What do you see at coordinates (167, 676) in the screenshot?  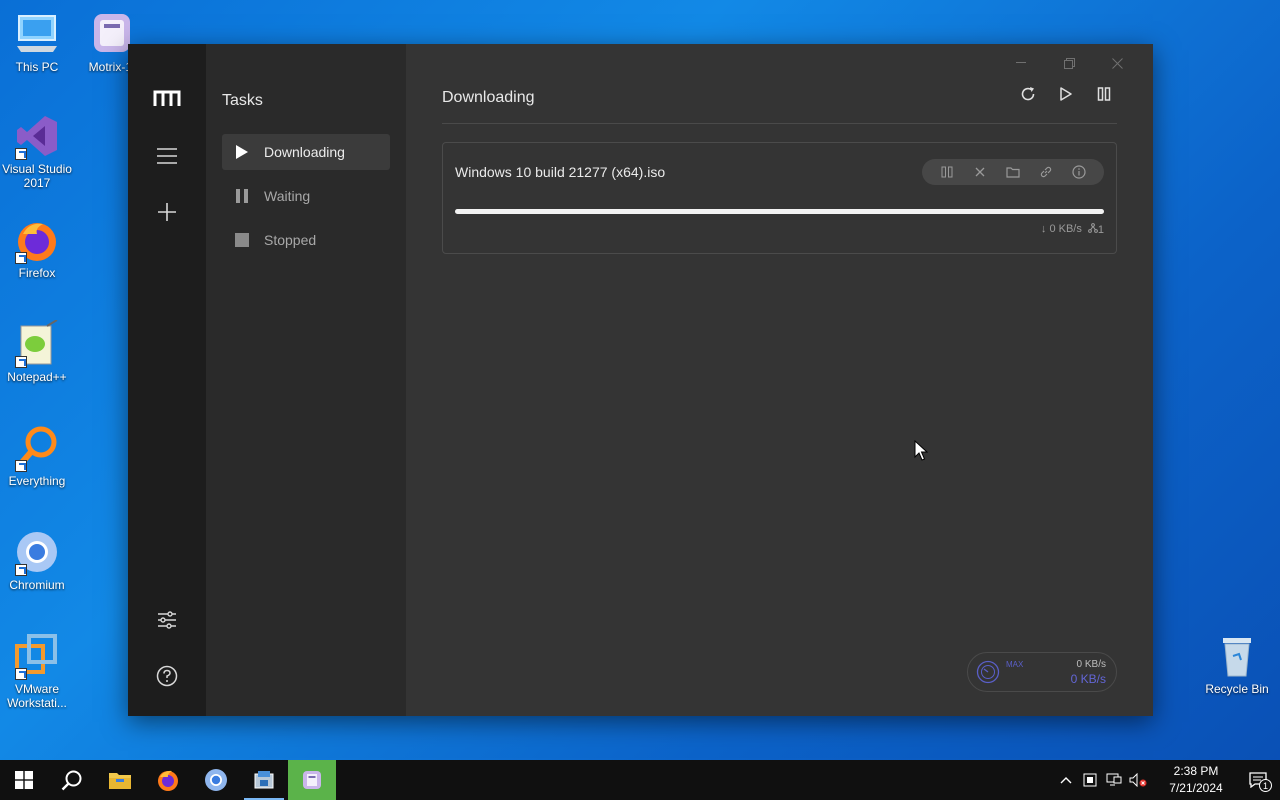 I see `help-icon` at bounding box center [167, 676].